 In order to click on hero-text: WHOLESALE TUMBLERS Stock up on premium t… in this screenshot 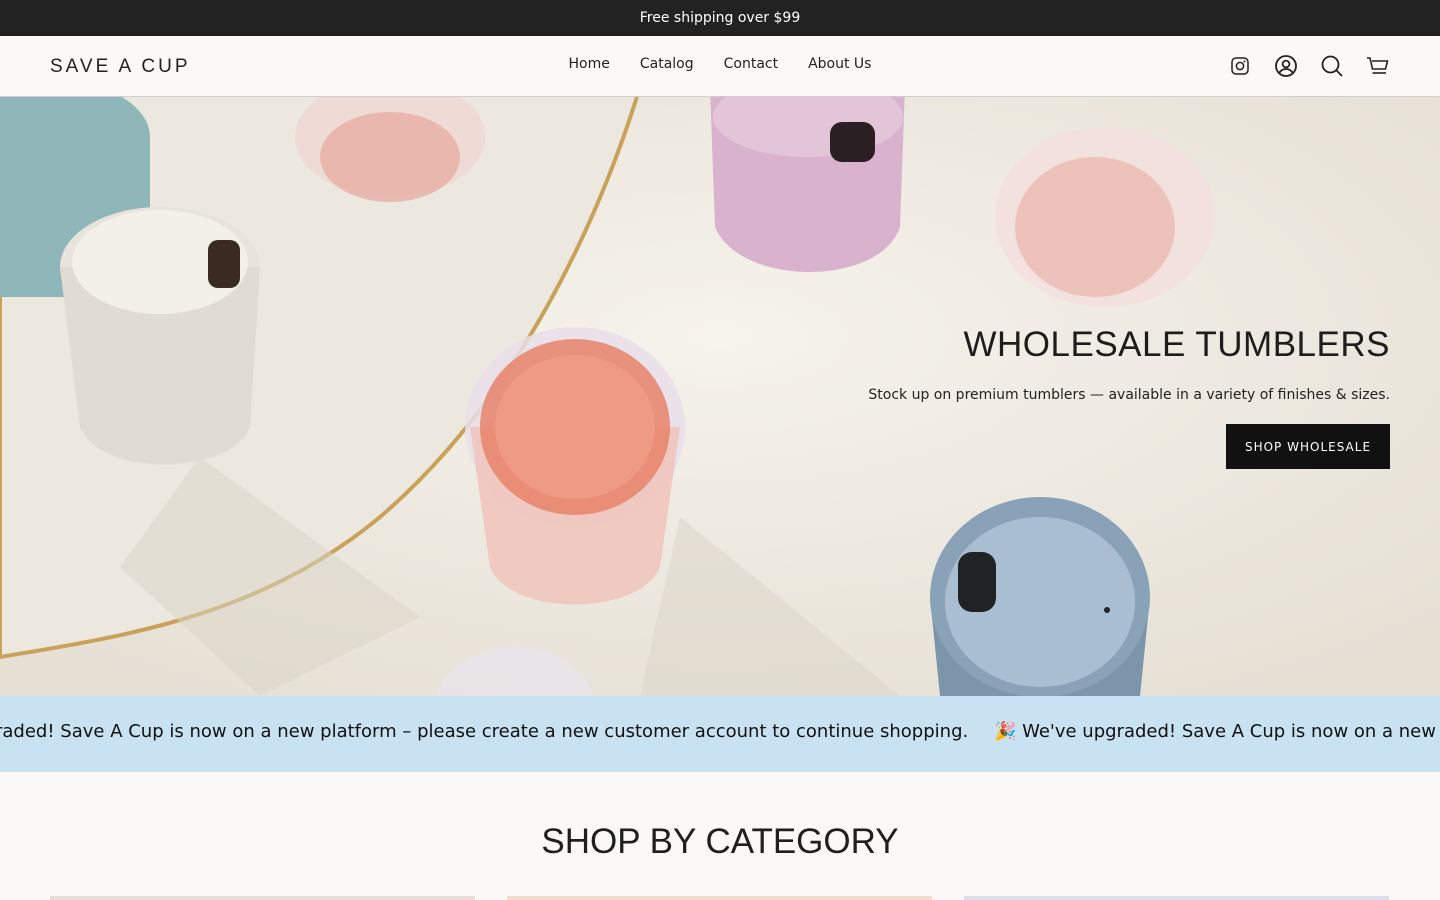, I will do `click(1129, 364)`.